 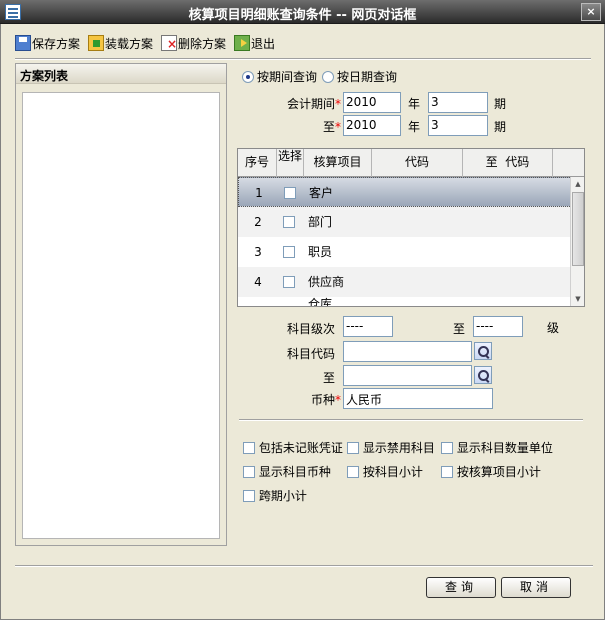 What do you see at coordinates (578, 184) in the screenshot?
I see `scroll-up-icon: ▲` at bounding box center [578, 184].